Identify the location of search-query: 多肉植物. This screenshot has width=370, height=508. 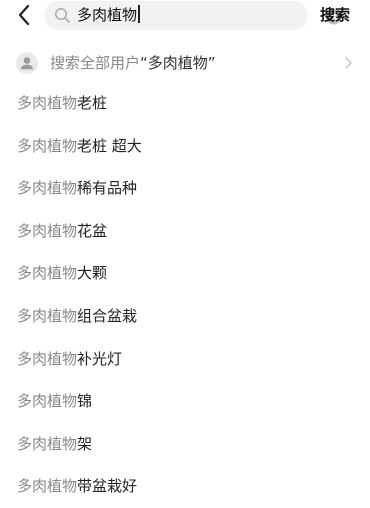
(108, 15).